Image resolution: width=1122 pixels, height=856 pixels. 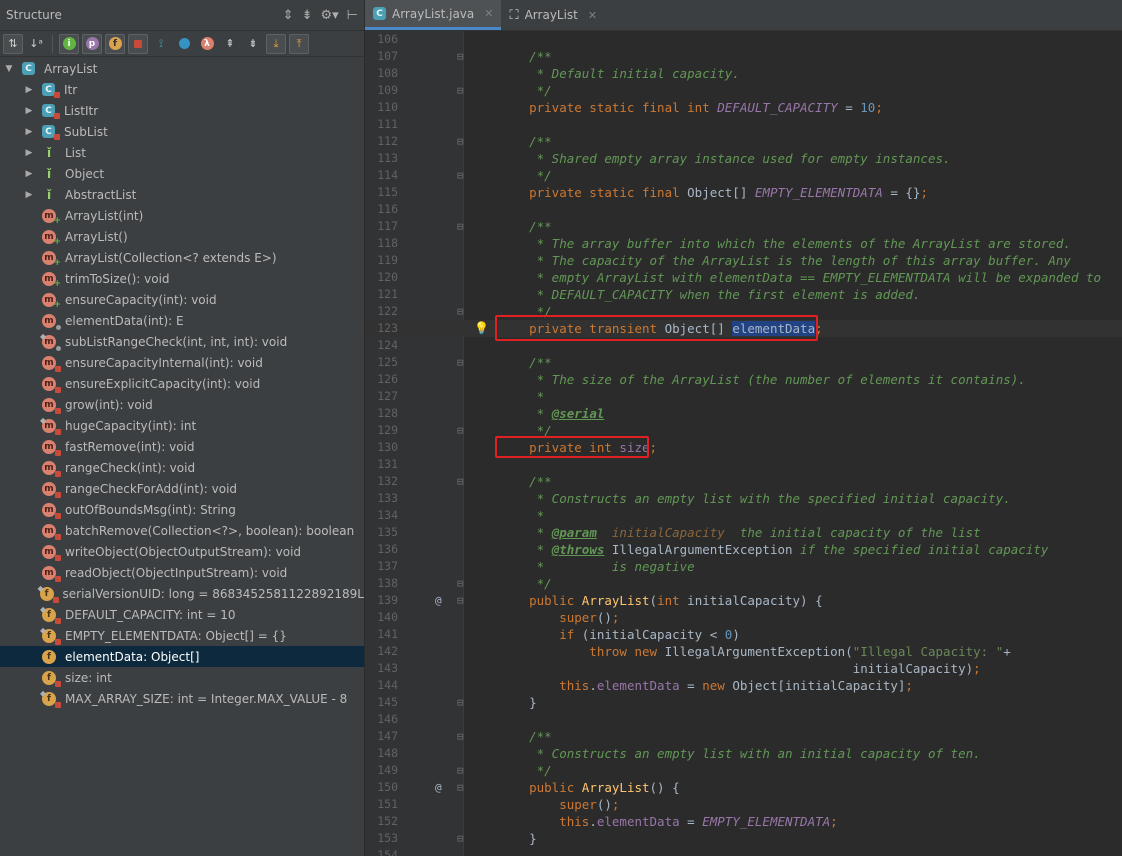 What do you see at coordinates (488, 13) in the screenshot?
I see `close-icon: ✕` at bounding box center [488, 13].